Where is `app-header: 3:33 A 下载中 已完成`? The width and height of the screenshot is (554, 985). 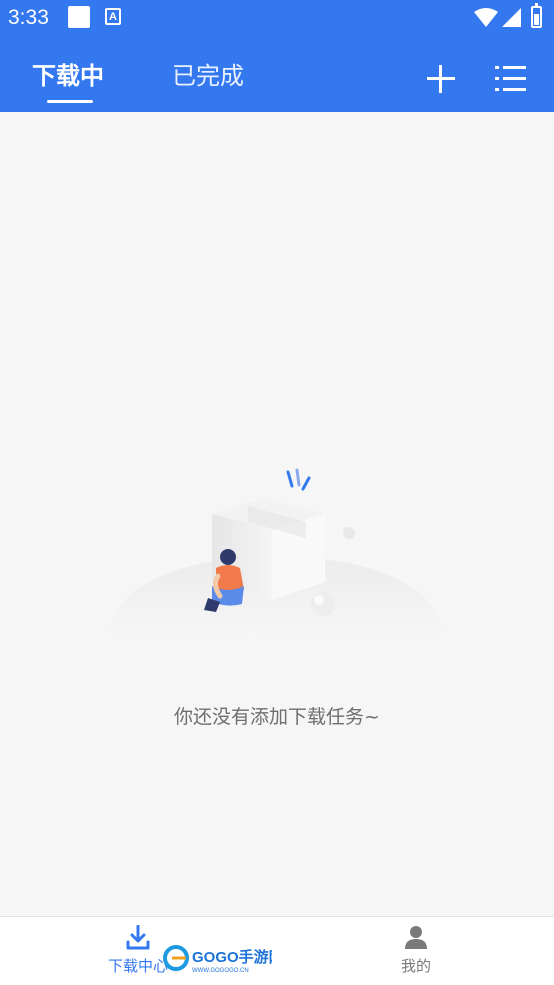 app-header: 3:33 A 下载中 已完成 is located at coordinates (277, 56).